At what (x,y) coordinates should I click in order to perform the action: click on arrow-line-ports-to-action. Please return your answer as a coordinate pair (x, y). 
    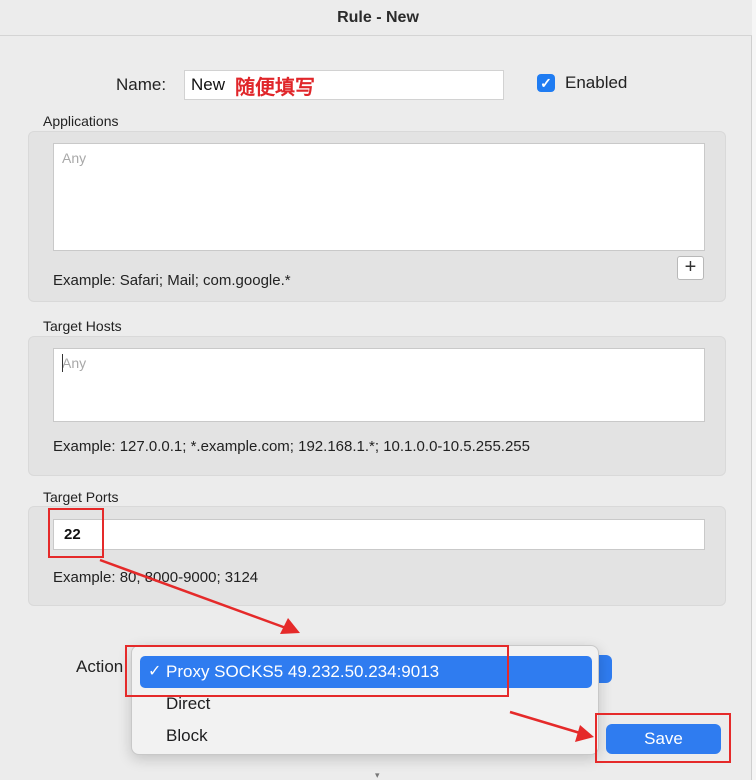
    Looking at the image, I should click on (193, 594).